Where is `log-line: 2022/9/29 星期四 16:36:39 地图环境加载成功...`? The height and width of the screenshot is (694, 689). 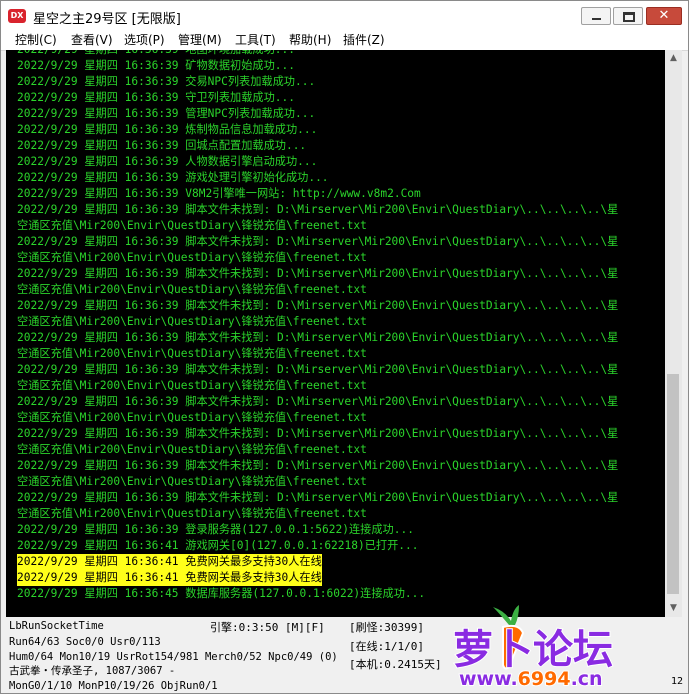
log-line: 2022/9/29 星期四 16:36:39 地图环境加载成功... is located at coordinates (156, 54).